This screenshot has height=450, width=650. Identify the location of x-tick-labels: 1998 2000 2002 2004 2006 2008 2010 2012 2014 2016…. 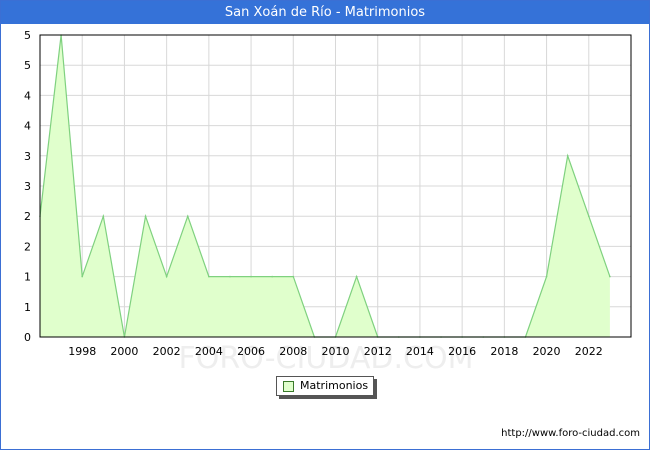
(335, 351).